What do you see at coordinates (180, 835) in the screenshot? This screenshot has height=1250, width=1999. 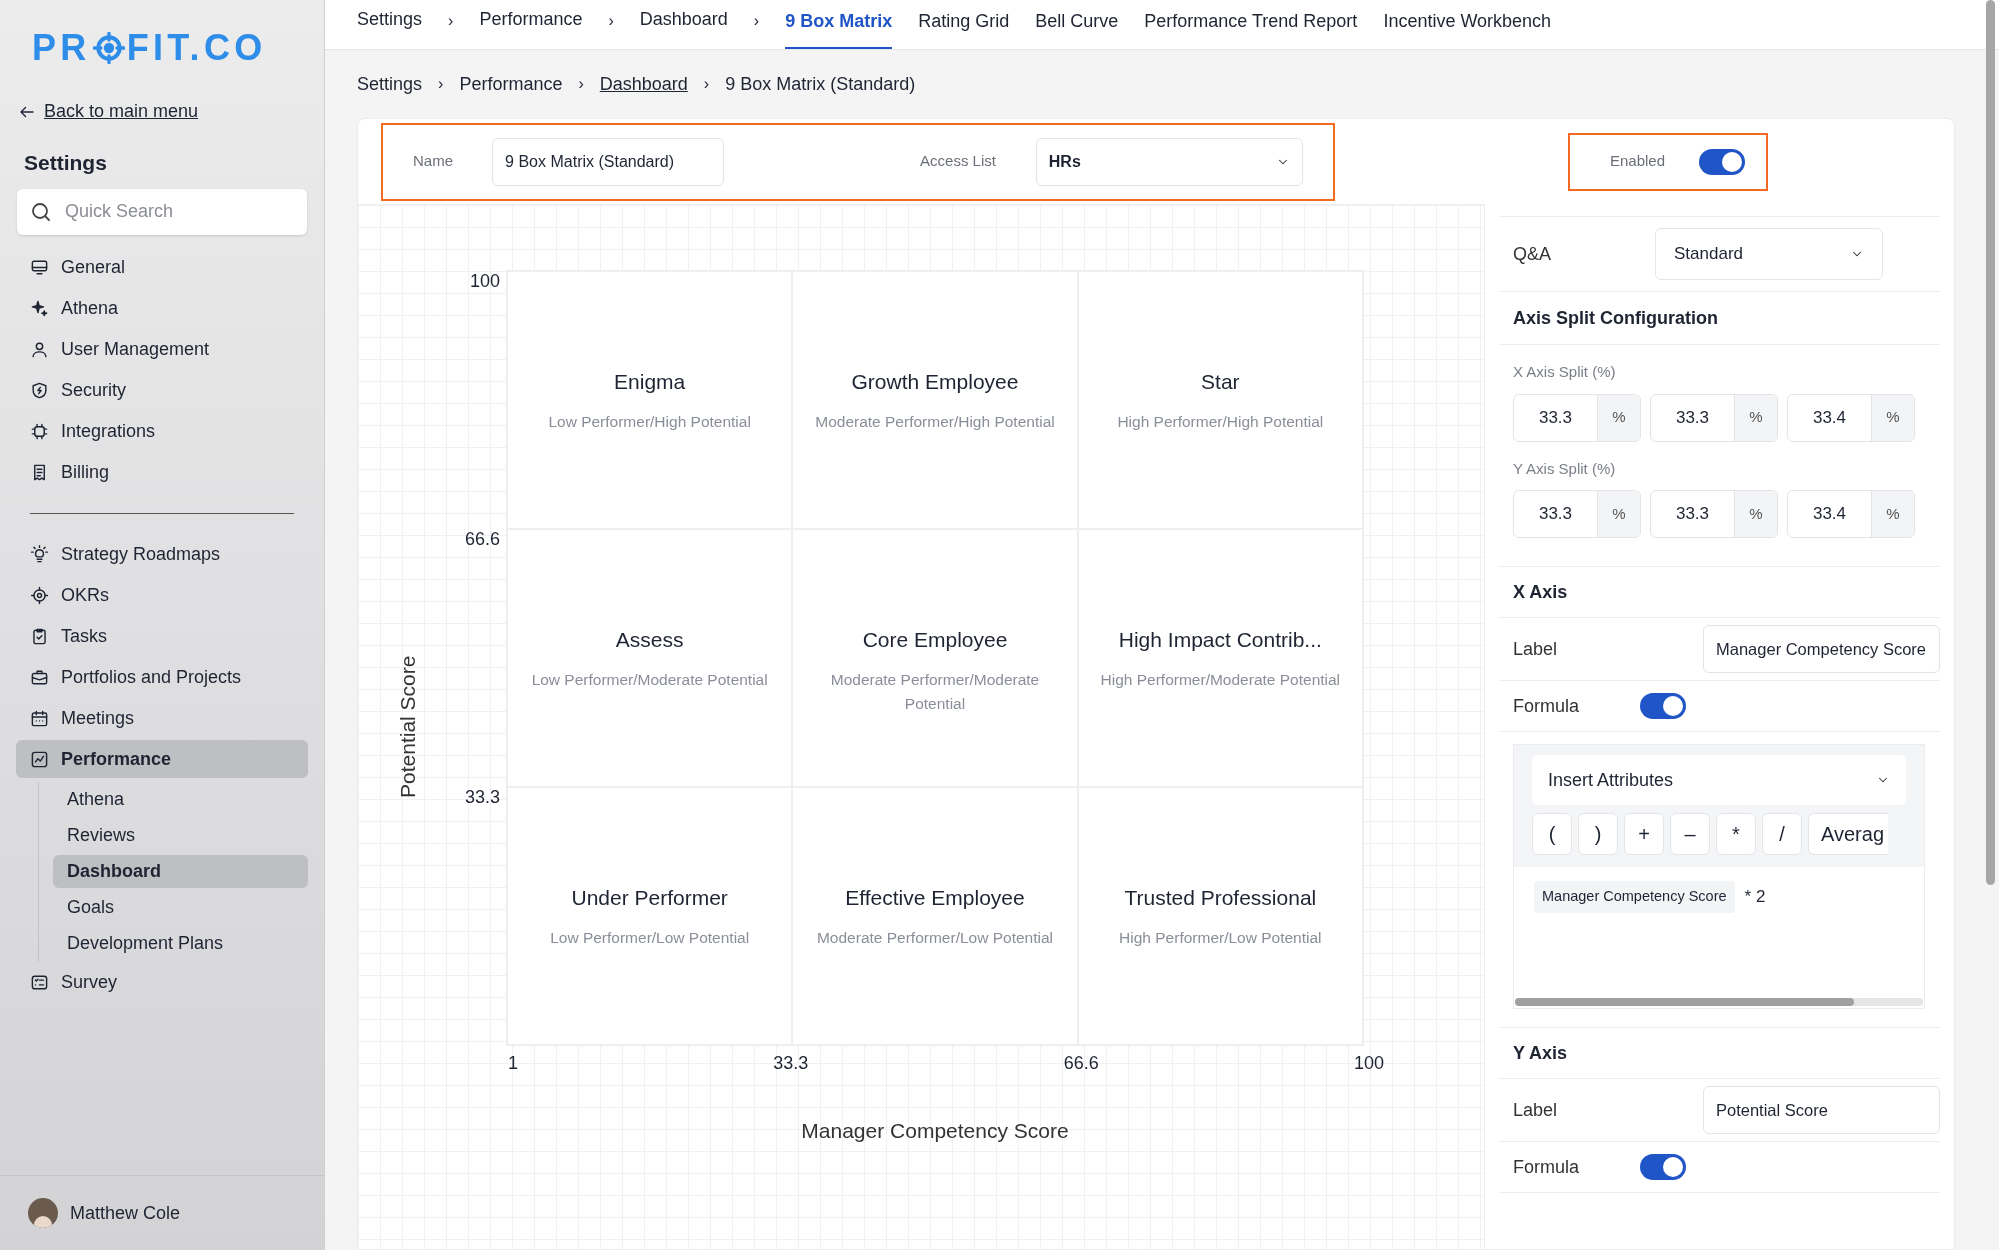 I see `sidebar-subitem: Reviews` at bounding box center [180, 835].